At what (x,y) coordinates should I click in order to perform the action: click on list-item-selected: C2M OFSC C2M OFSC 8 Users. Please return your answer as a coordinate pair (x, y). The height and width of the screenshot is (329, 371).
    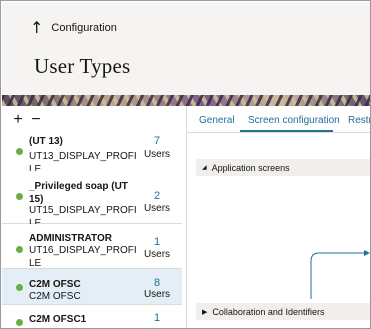
    Looking at the image, I should click on (92, 287).